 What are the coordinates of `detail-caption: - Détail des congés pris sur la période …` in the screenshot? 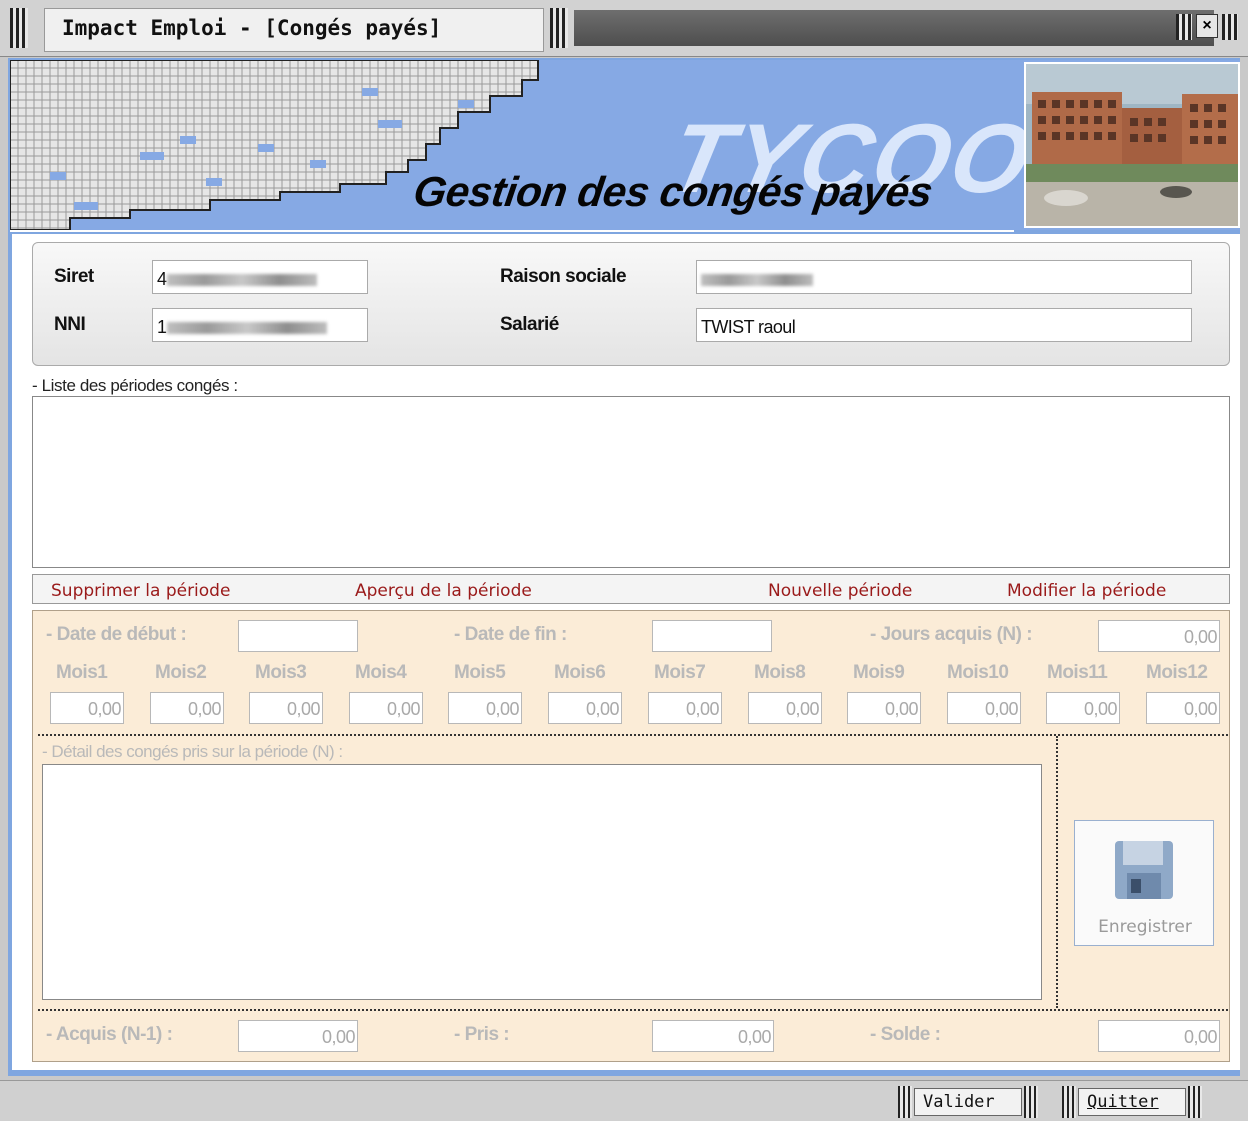 It's located at (192, 751).